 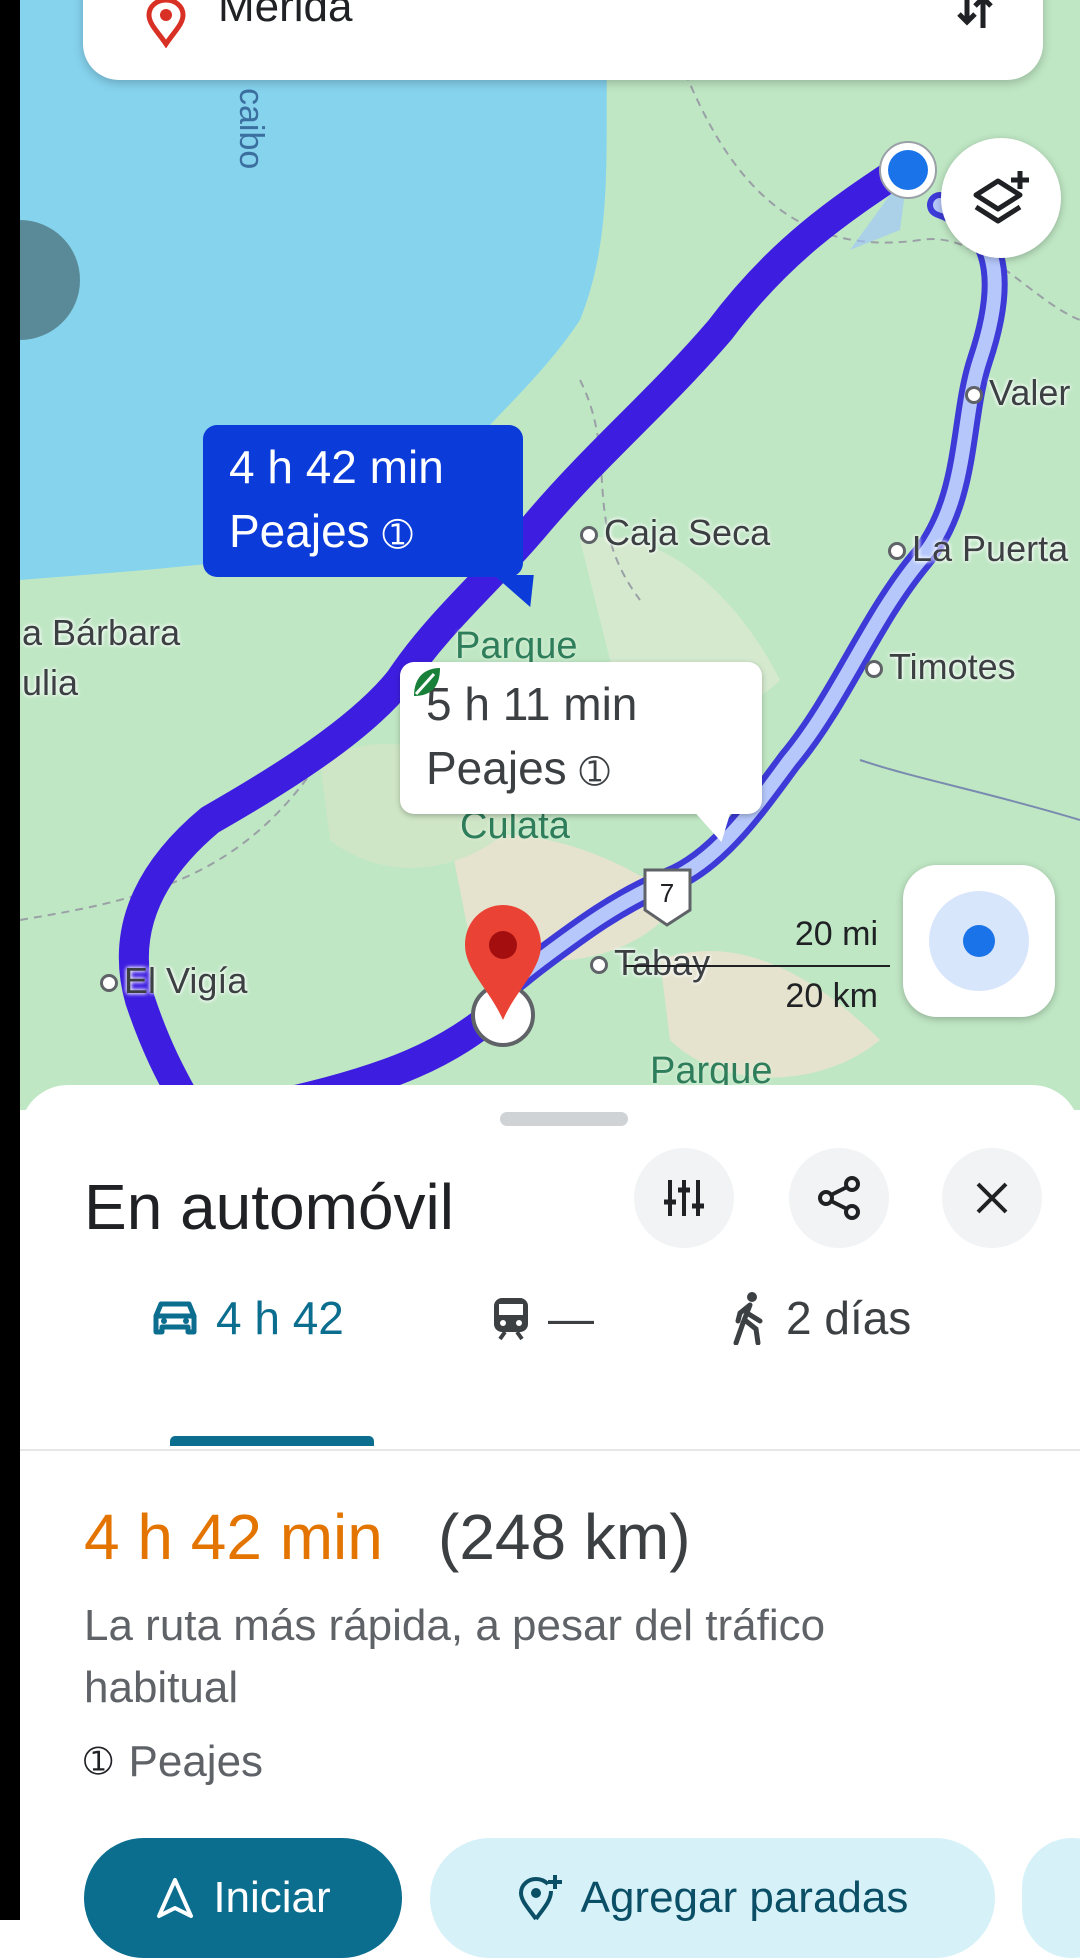 What do you see at coordinates (940, 667) in the screenshot?
I see `place-timotes: Timotes` at bounding box center [940, 667].